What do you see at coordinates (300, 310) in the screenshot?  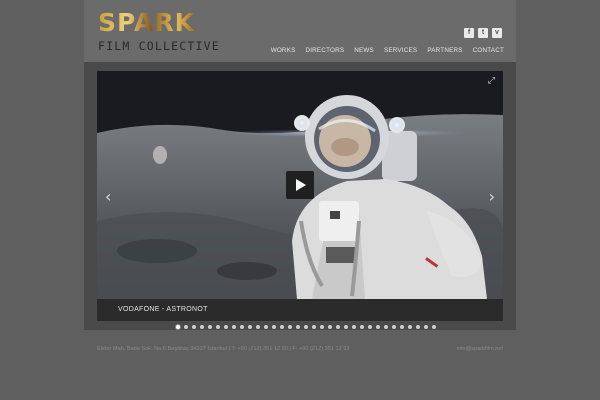 I see `slide-caption-bar: VODAFONE - ASTRONOT` at bounding box center [300, 310].